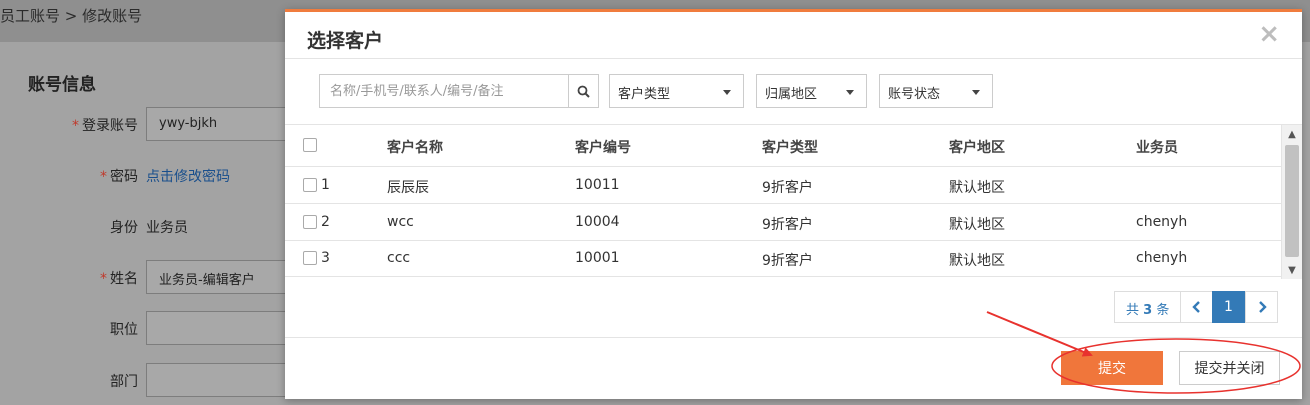 This screenshot has height=405, width=1310. Describe the element at coordinates (124, 382) in the screenshot. I see `department-label: 部门` at that location.